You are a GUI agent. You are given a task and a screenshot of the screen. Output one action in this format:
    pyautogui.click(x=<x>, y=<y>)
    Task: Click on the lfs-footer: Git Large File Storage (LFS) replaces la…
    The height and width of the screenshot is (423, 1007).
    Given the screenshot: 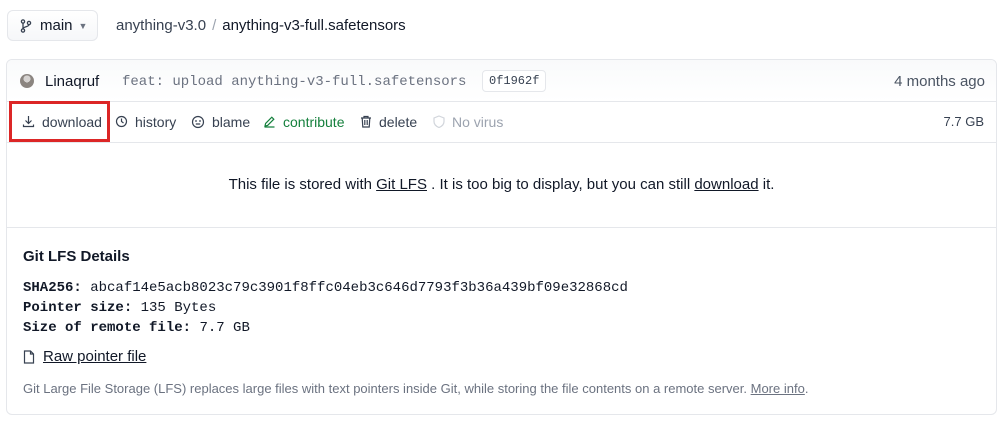 What is the action you would take?
    pyautogui.click(x=415, y=388)
    